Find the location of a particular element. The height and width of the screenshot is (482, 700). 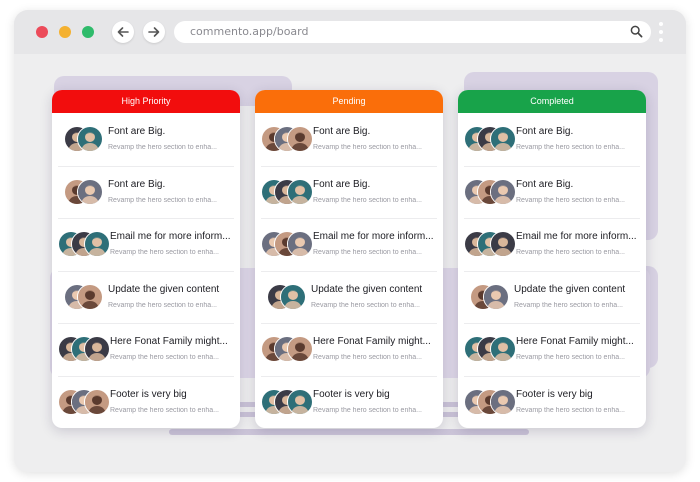

arrow-left-icon is located at coordinates (123, 32).